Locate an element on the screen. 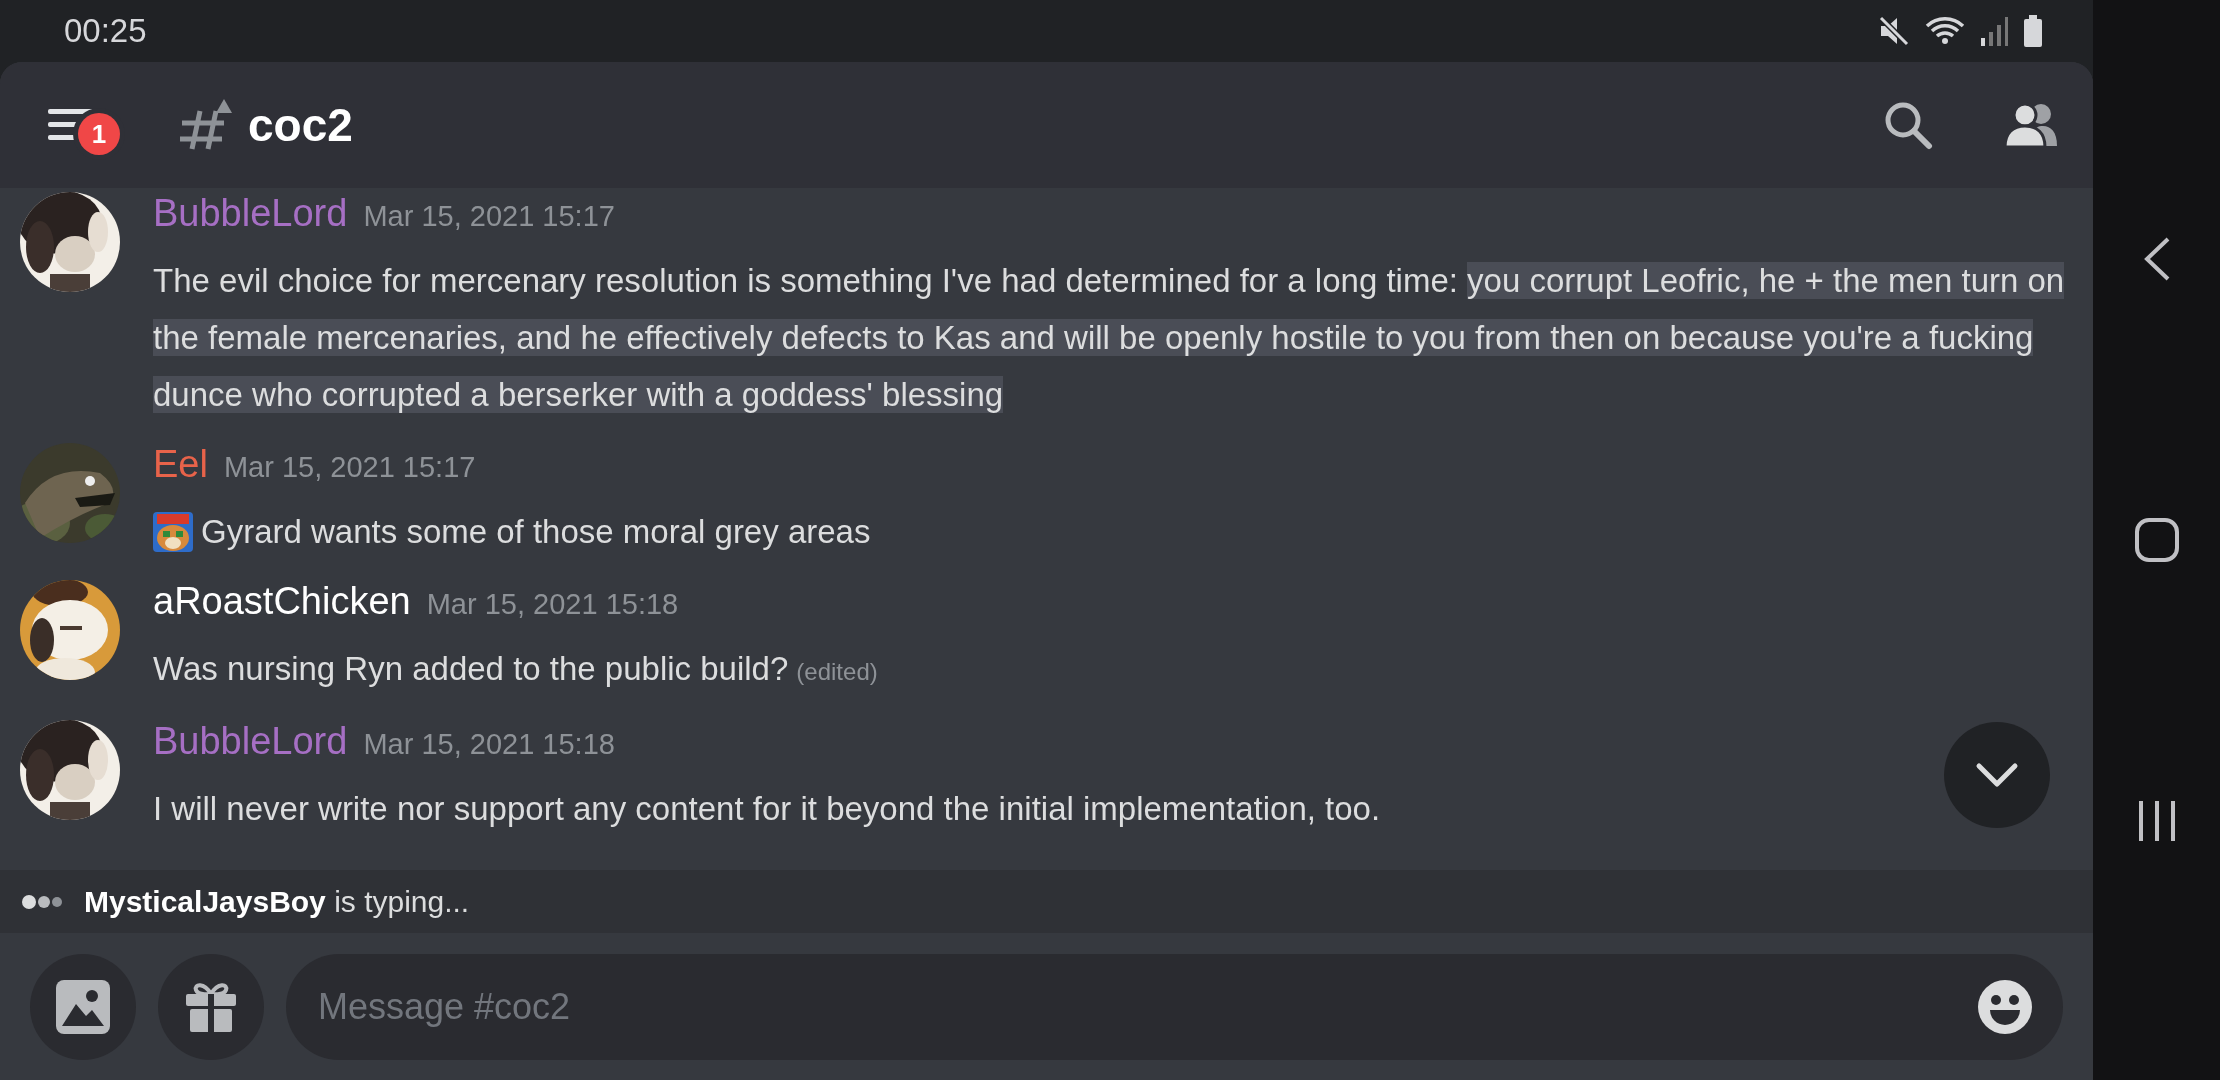 The image size is (2220, 1080). message-text: I will never write nor support any content for it beyond the initial implementation, too. is located at coordinates (767, 809).